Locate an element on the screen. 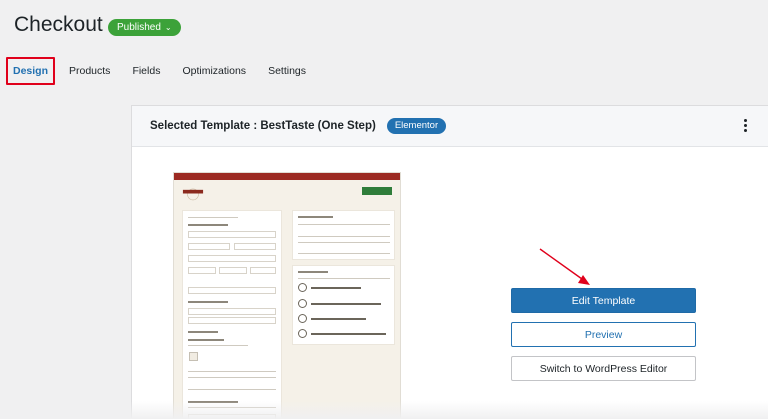 This screenshot has width=768, height=419. switch-to-wordpress-editor-button: Switch to WordPress Editor is located at coordinates (603, 368).